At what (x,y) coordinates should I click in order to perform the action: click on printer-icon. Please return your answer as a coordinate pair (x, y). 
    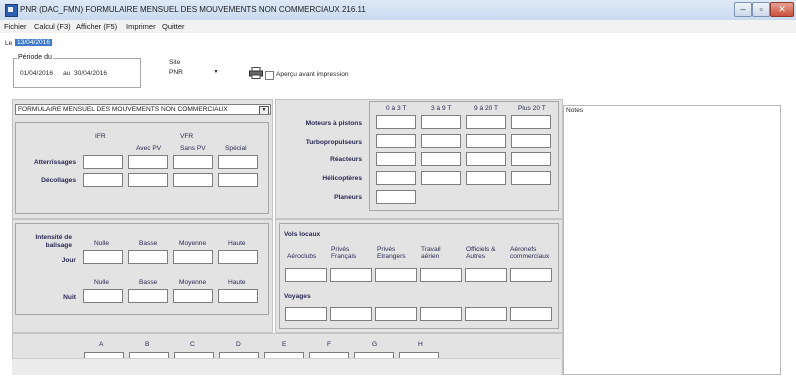
    Looking at the image, I should click on (256, 73).